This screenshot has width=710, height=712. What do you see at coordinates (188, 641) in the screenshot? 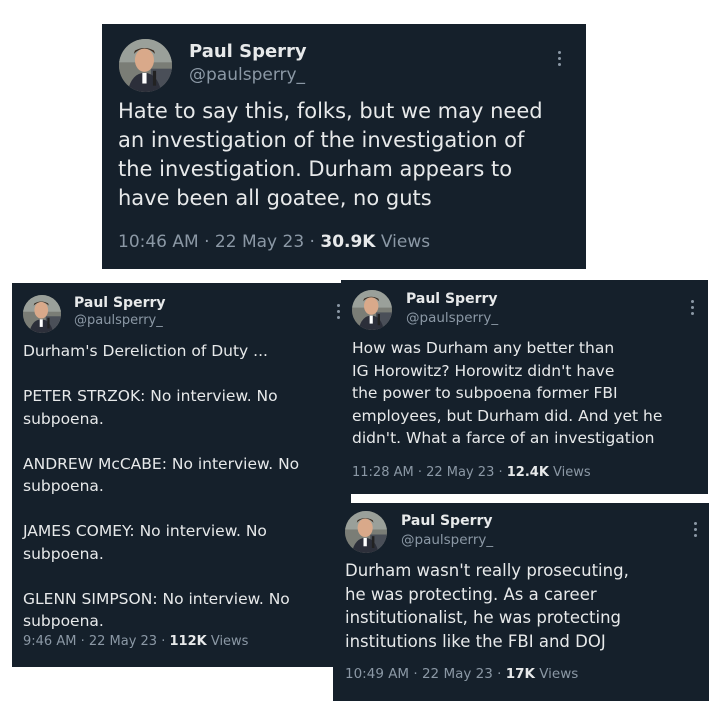
I see `views-count: 112K` at bounding box center [188, 641].